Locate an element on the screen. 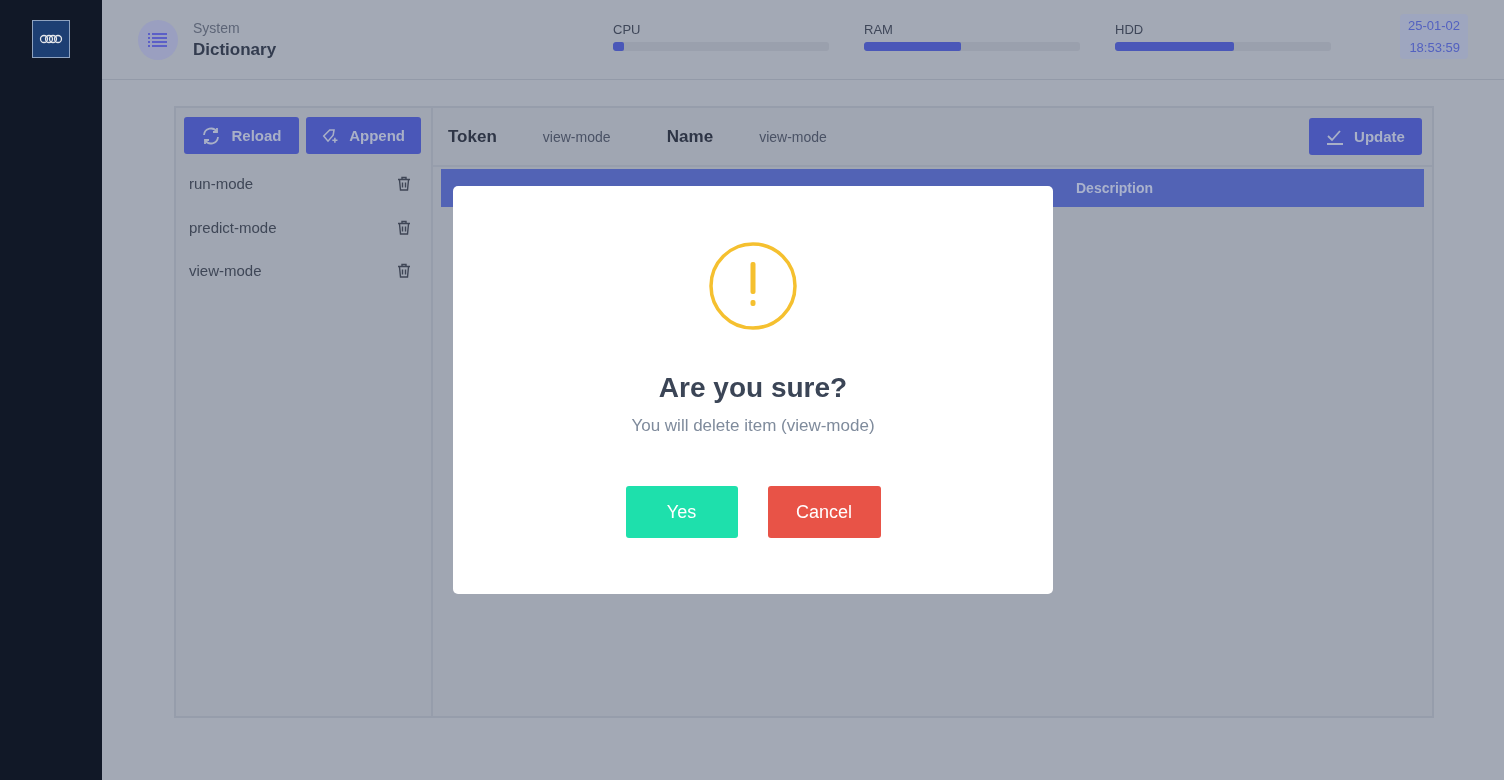 The height and width of the screenshot is (780, 1504). list-item: predict-mode is located at coordinates (233, 227).